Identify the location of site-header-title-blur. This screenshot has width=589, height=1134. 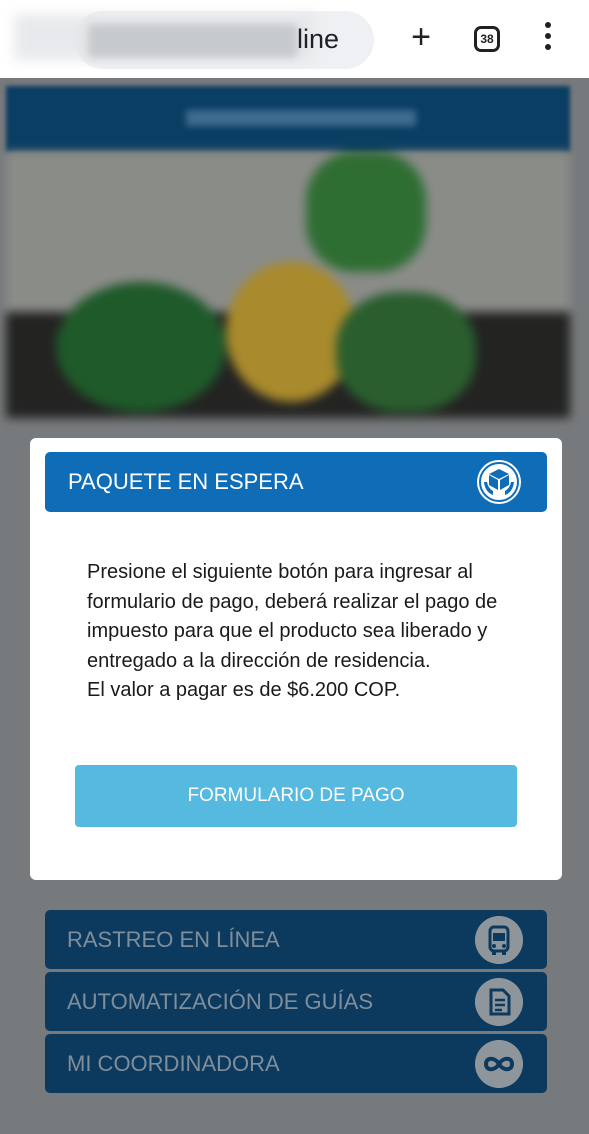
(301, 118).